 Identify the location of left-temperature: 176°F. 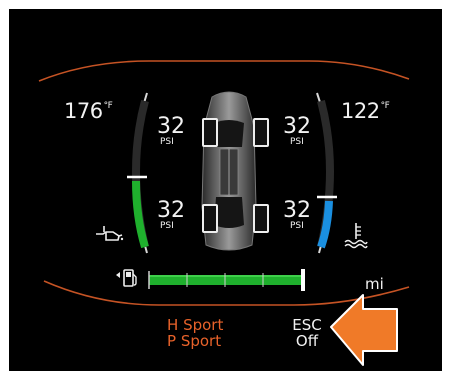
(88, 111).